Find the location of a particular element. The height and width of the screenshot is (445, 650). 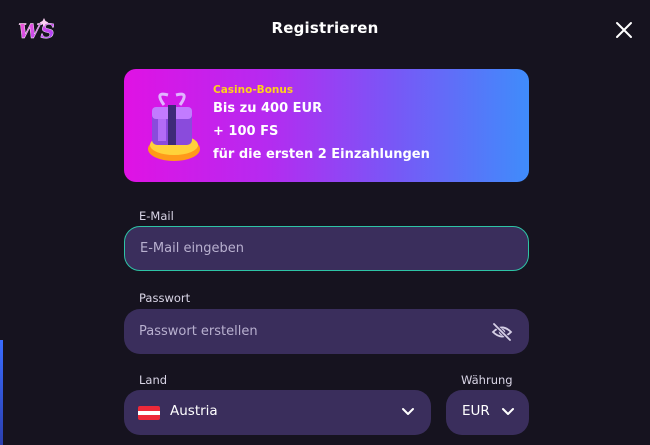

email-field is located at coordinates (326, 248).